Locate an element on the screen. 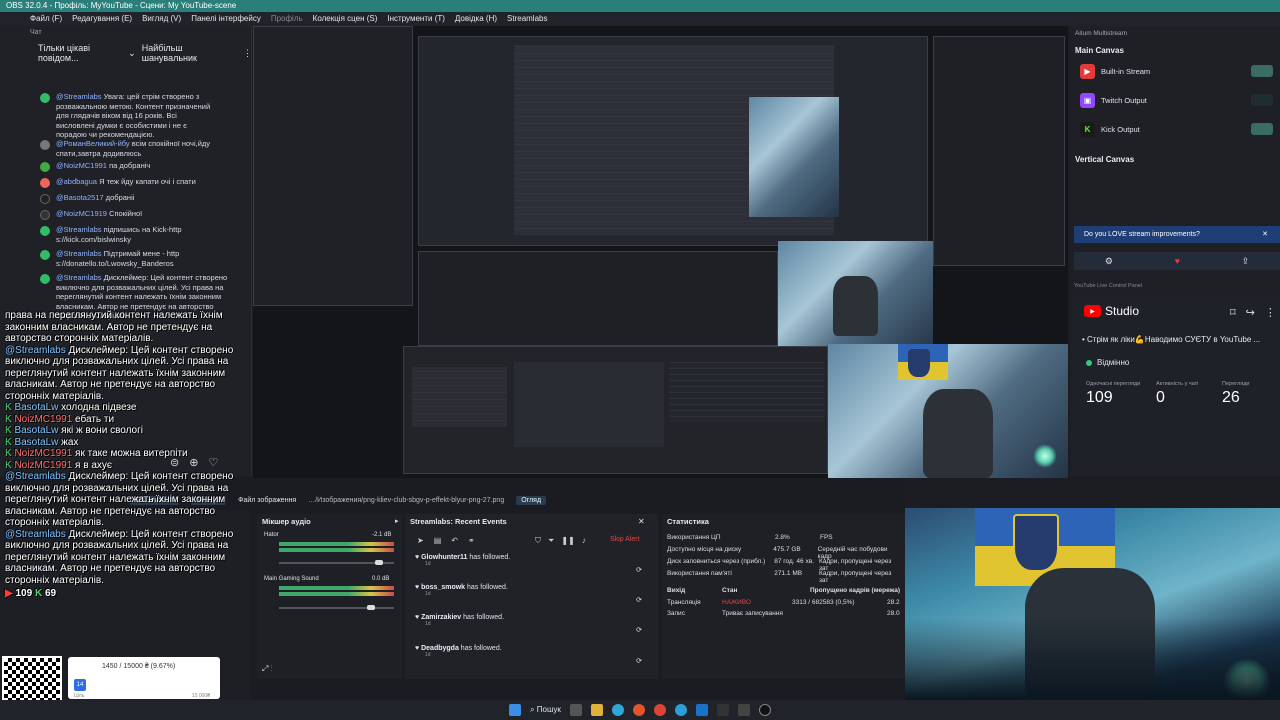  pause-icon: ❚❚ is located at coordinates (567, 541).